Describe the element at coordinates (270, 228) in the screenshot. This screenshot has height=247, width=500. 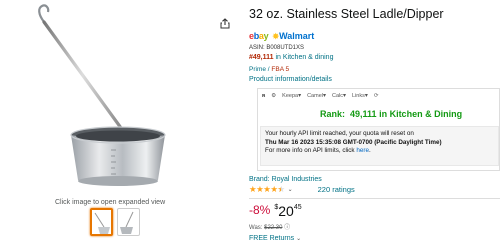
I see `was-price: Was: $22.30 ⓘ` at that location.